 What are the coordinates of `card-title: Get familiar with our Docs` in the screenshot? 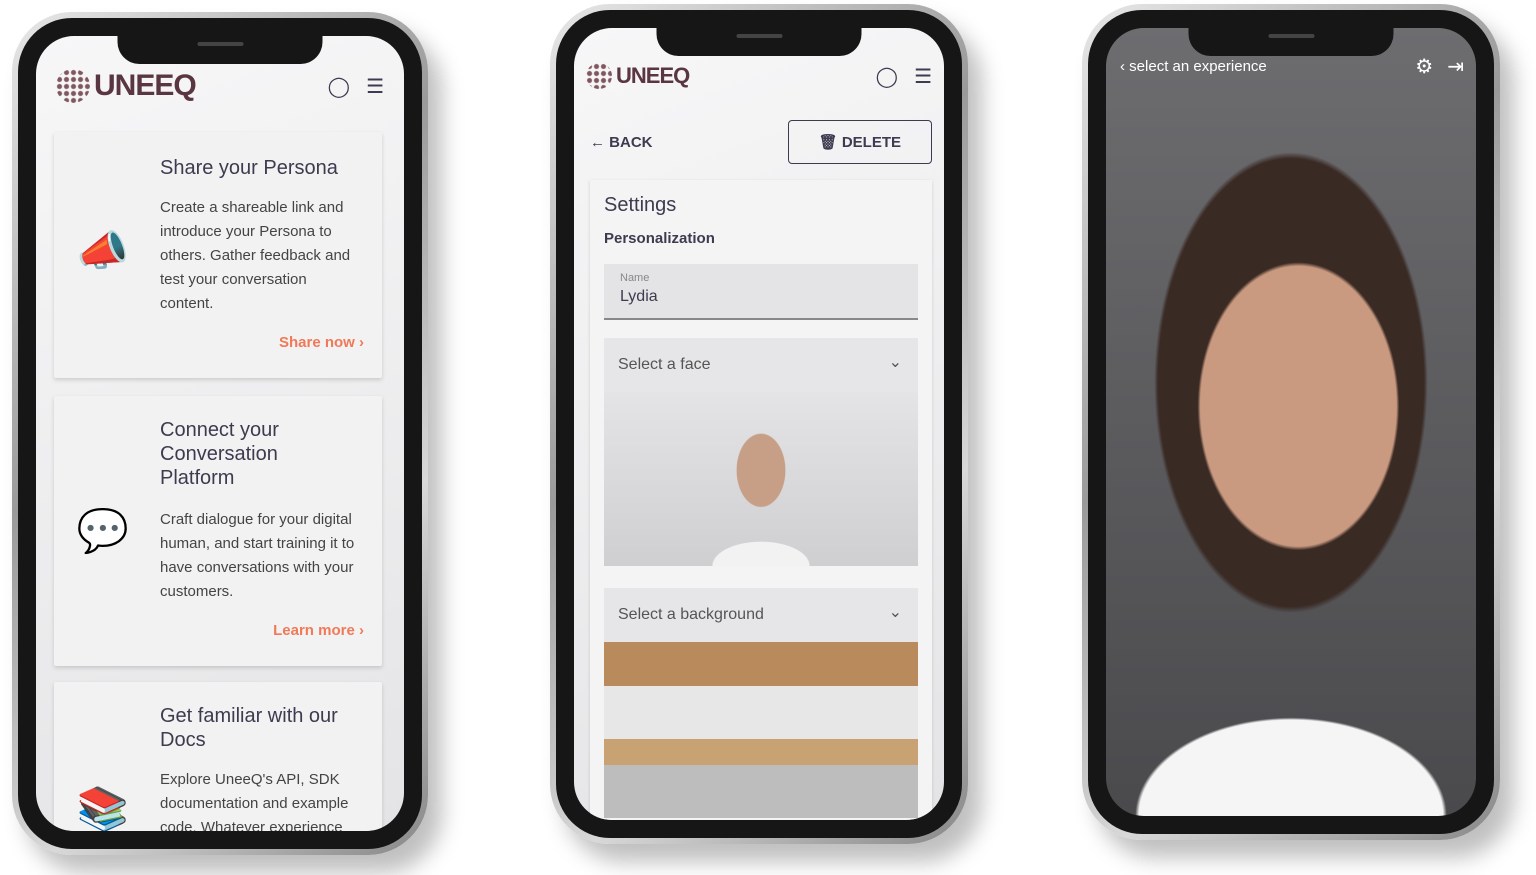 It's located at (249, 728).